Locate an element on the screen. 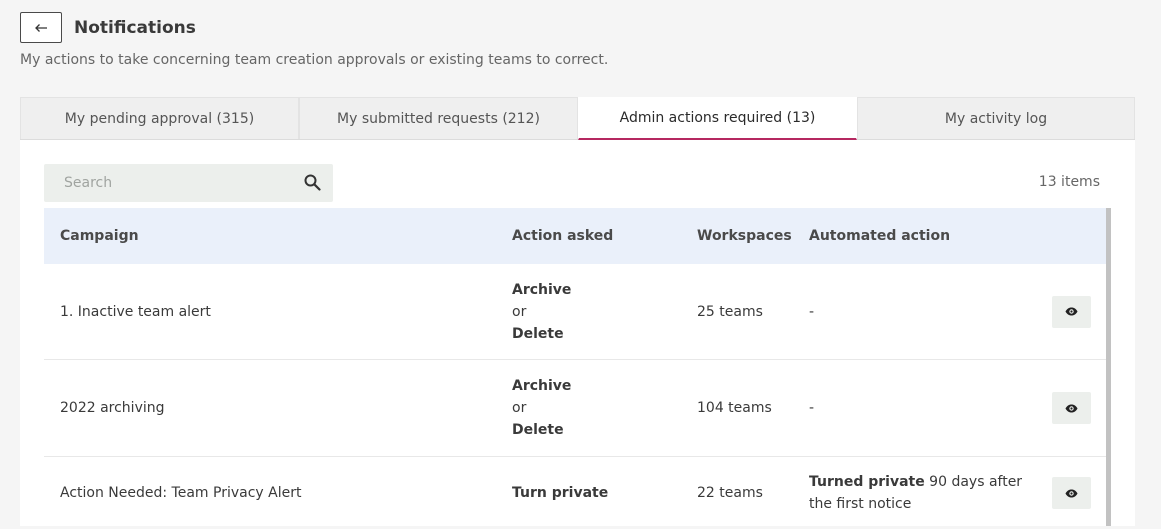 The height and width of the screenshot is (529, 1161). search-input is located at coordinates (169, 183).